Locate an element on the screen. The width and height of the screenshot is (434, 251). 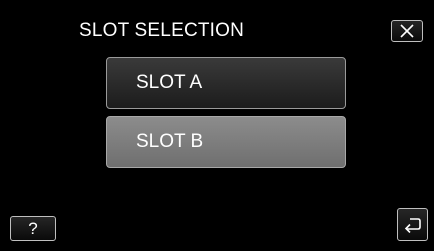
page-title: SLOT SELECTION is located at coordinates (162, 30).